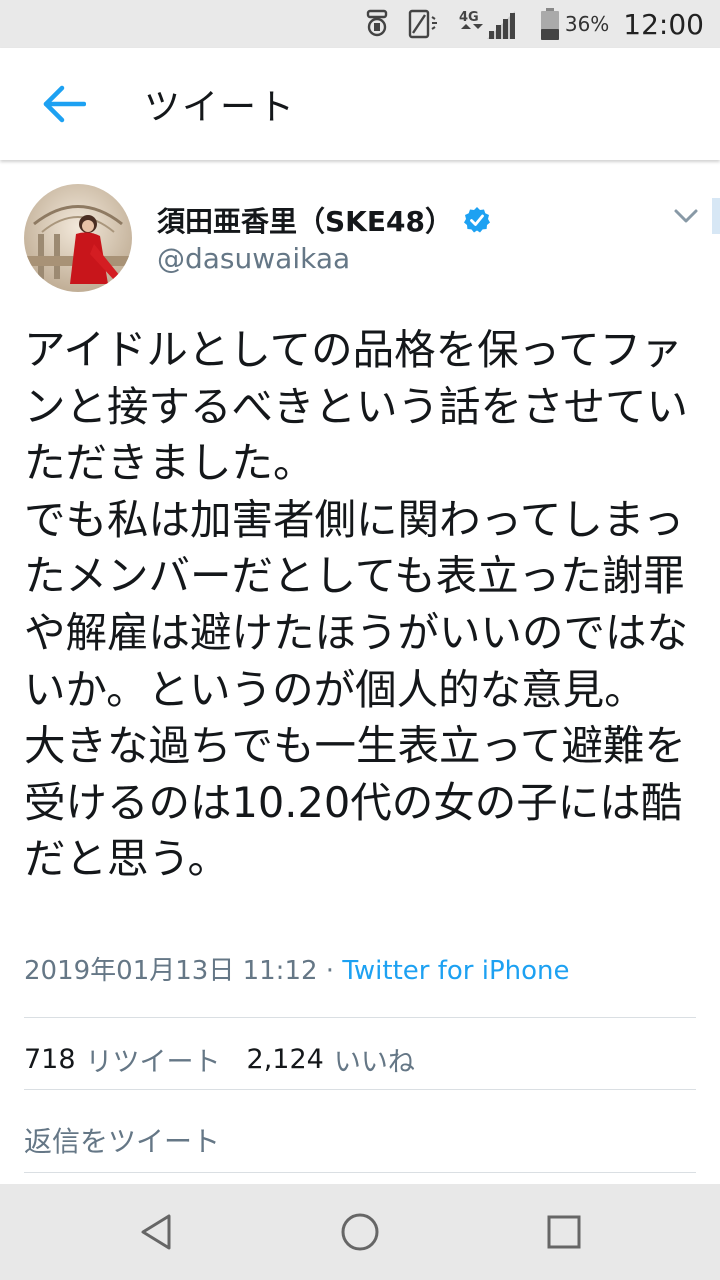 Image resolution: width=720 pixels, height=1280 pixels. Describe the element at coordinates (253, 258) in the screenshot. I see `author-handle: @dasuwaikaa` at that location.